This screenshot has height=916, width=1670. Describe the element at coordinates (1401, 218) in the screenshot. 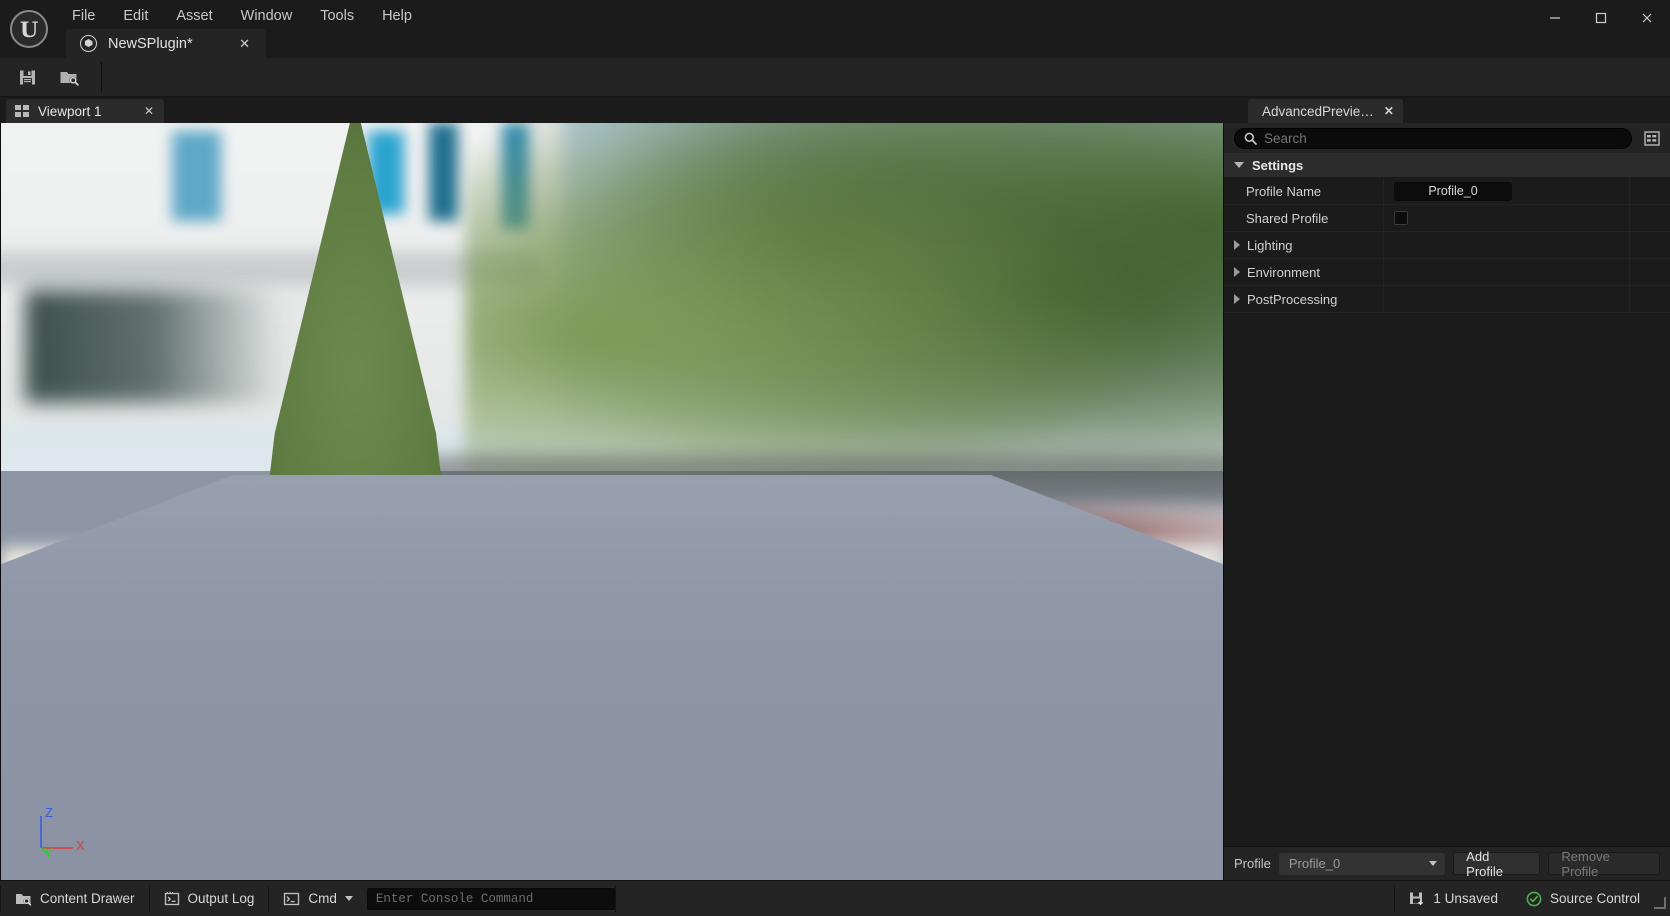

I see `shared-profile-checkbox` at that location.